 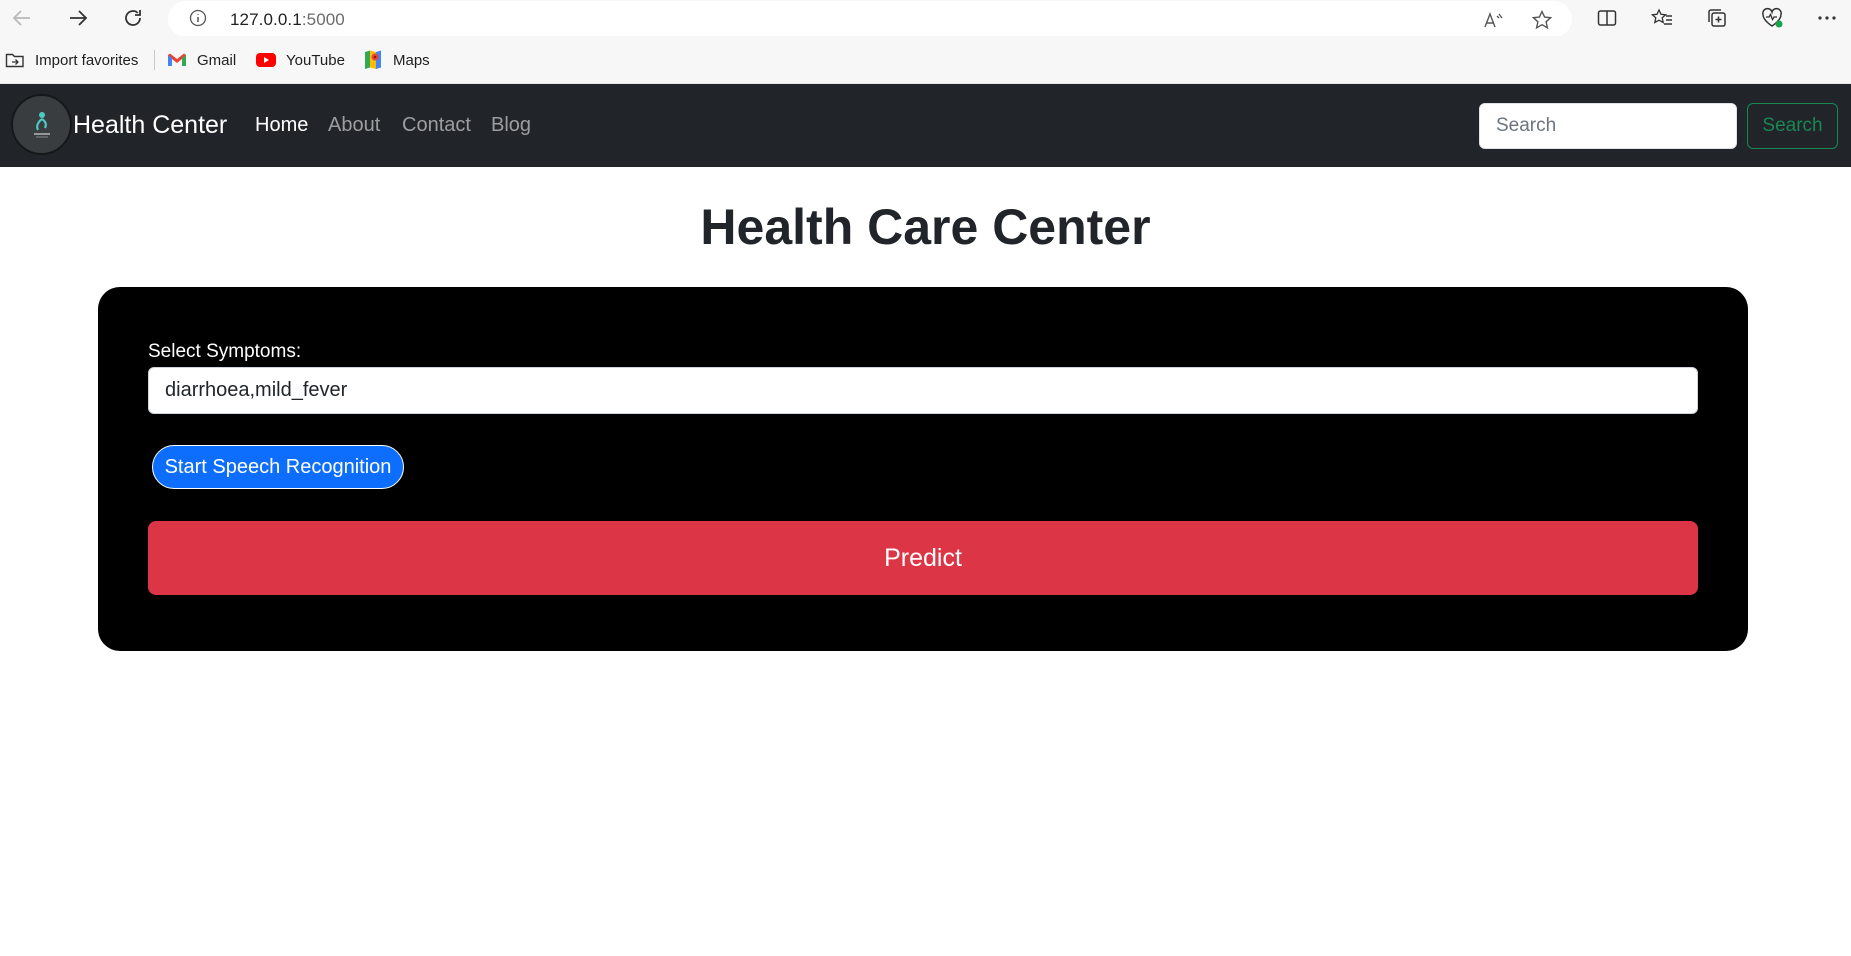 I want to click on favorite-label: Gmail, so click(x=217, y=60).